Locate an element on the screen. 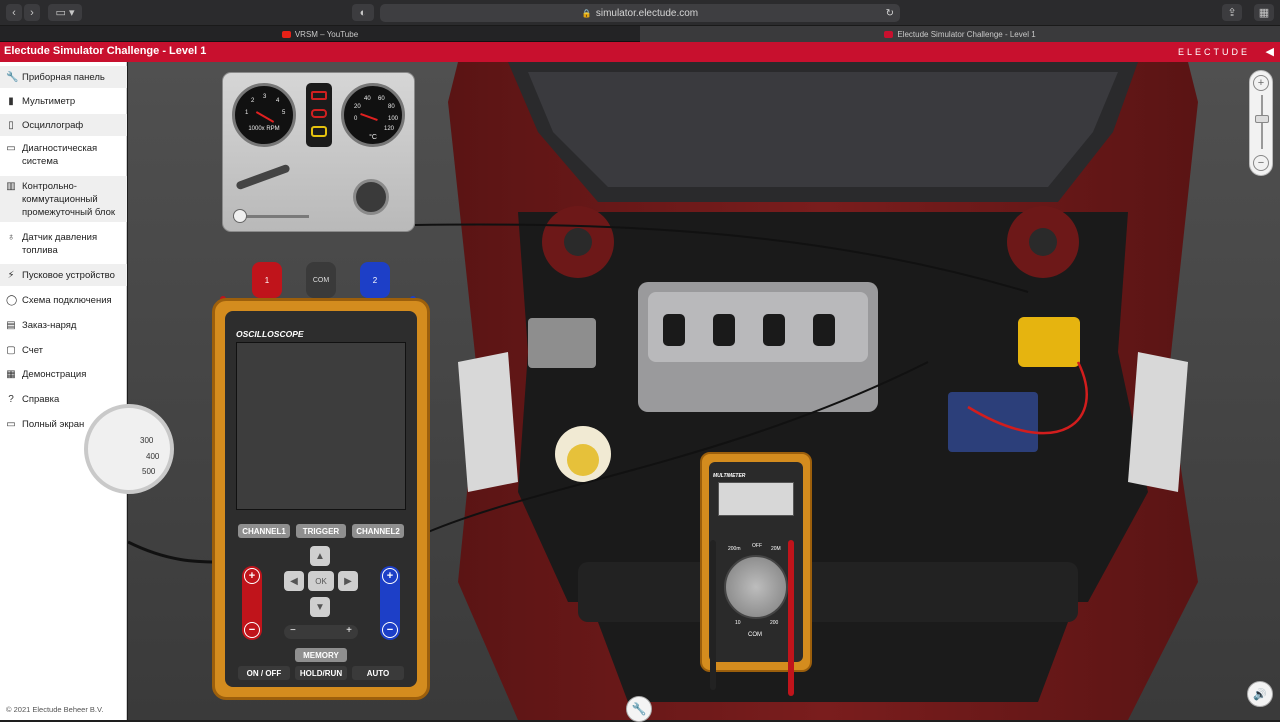 This screenshot has width=1280, height=722. throttle-pedal-icon is located at coordinates (263, 177).